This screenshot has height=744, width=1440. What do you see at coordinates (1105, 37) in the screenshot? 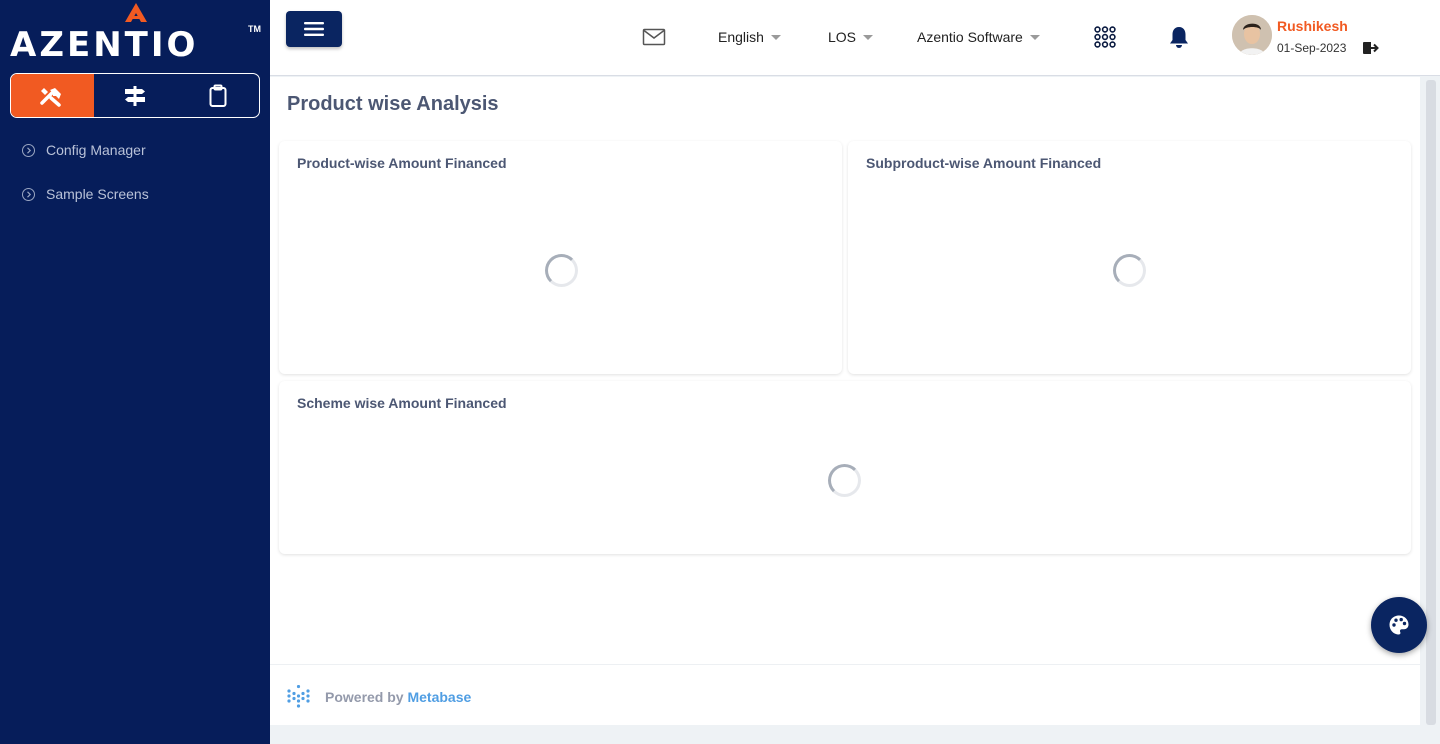
I see `apps-grid-icon` at bounding box center [1105, 37].